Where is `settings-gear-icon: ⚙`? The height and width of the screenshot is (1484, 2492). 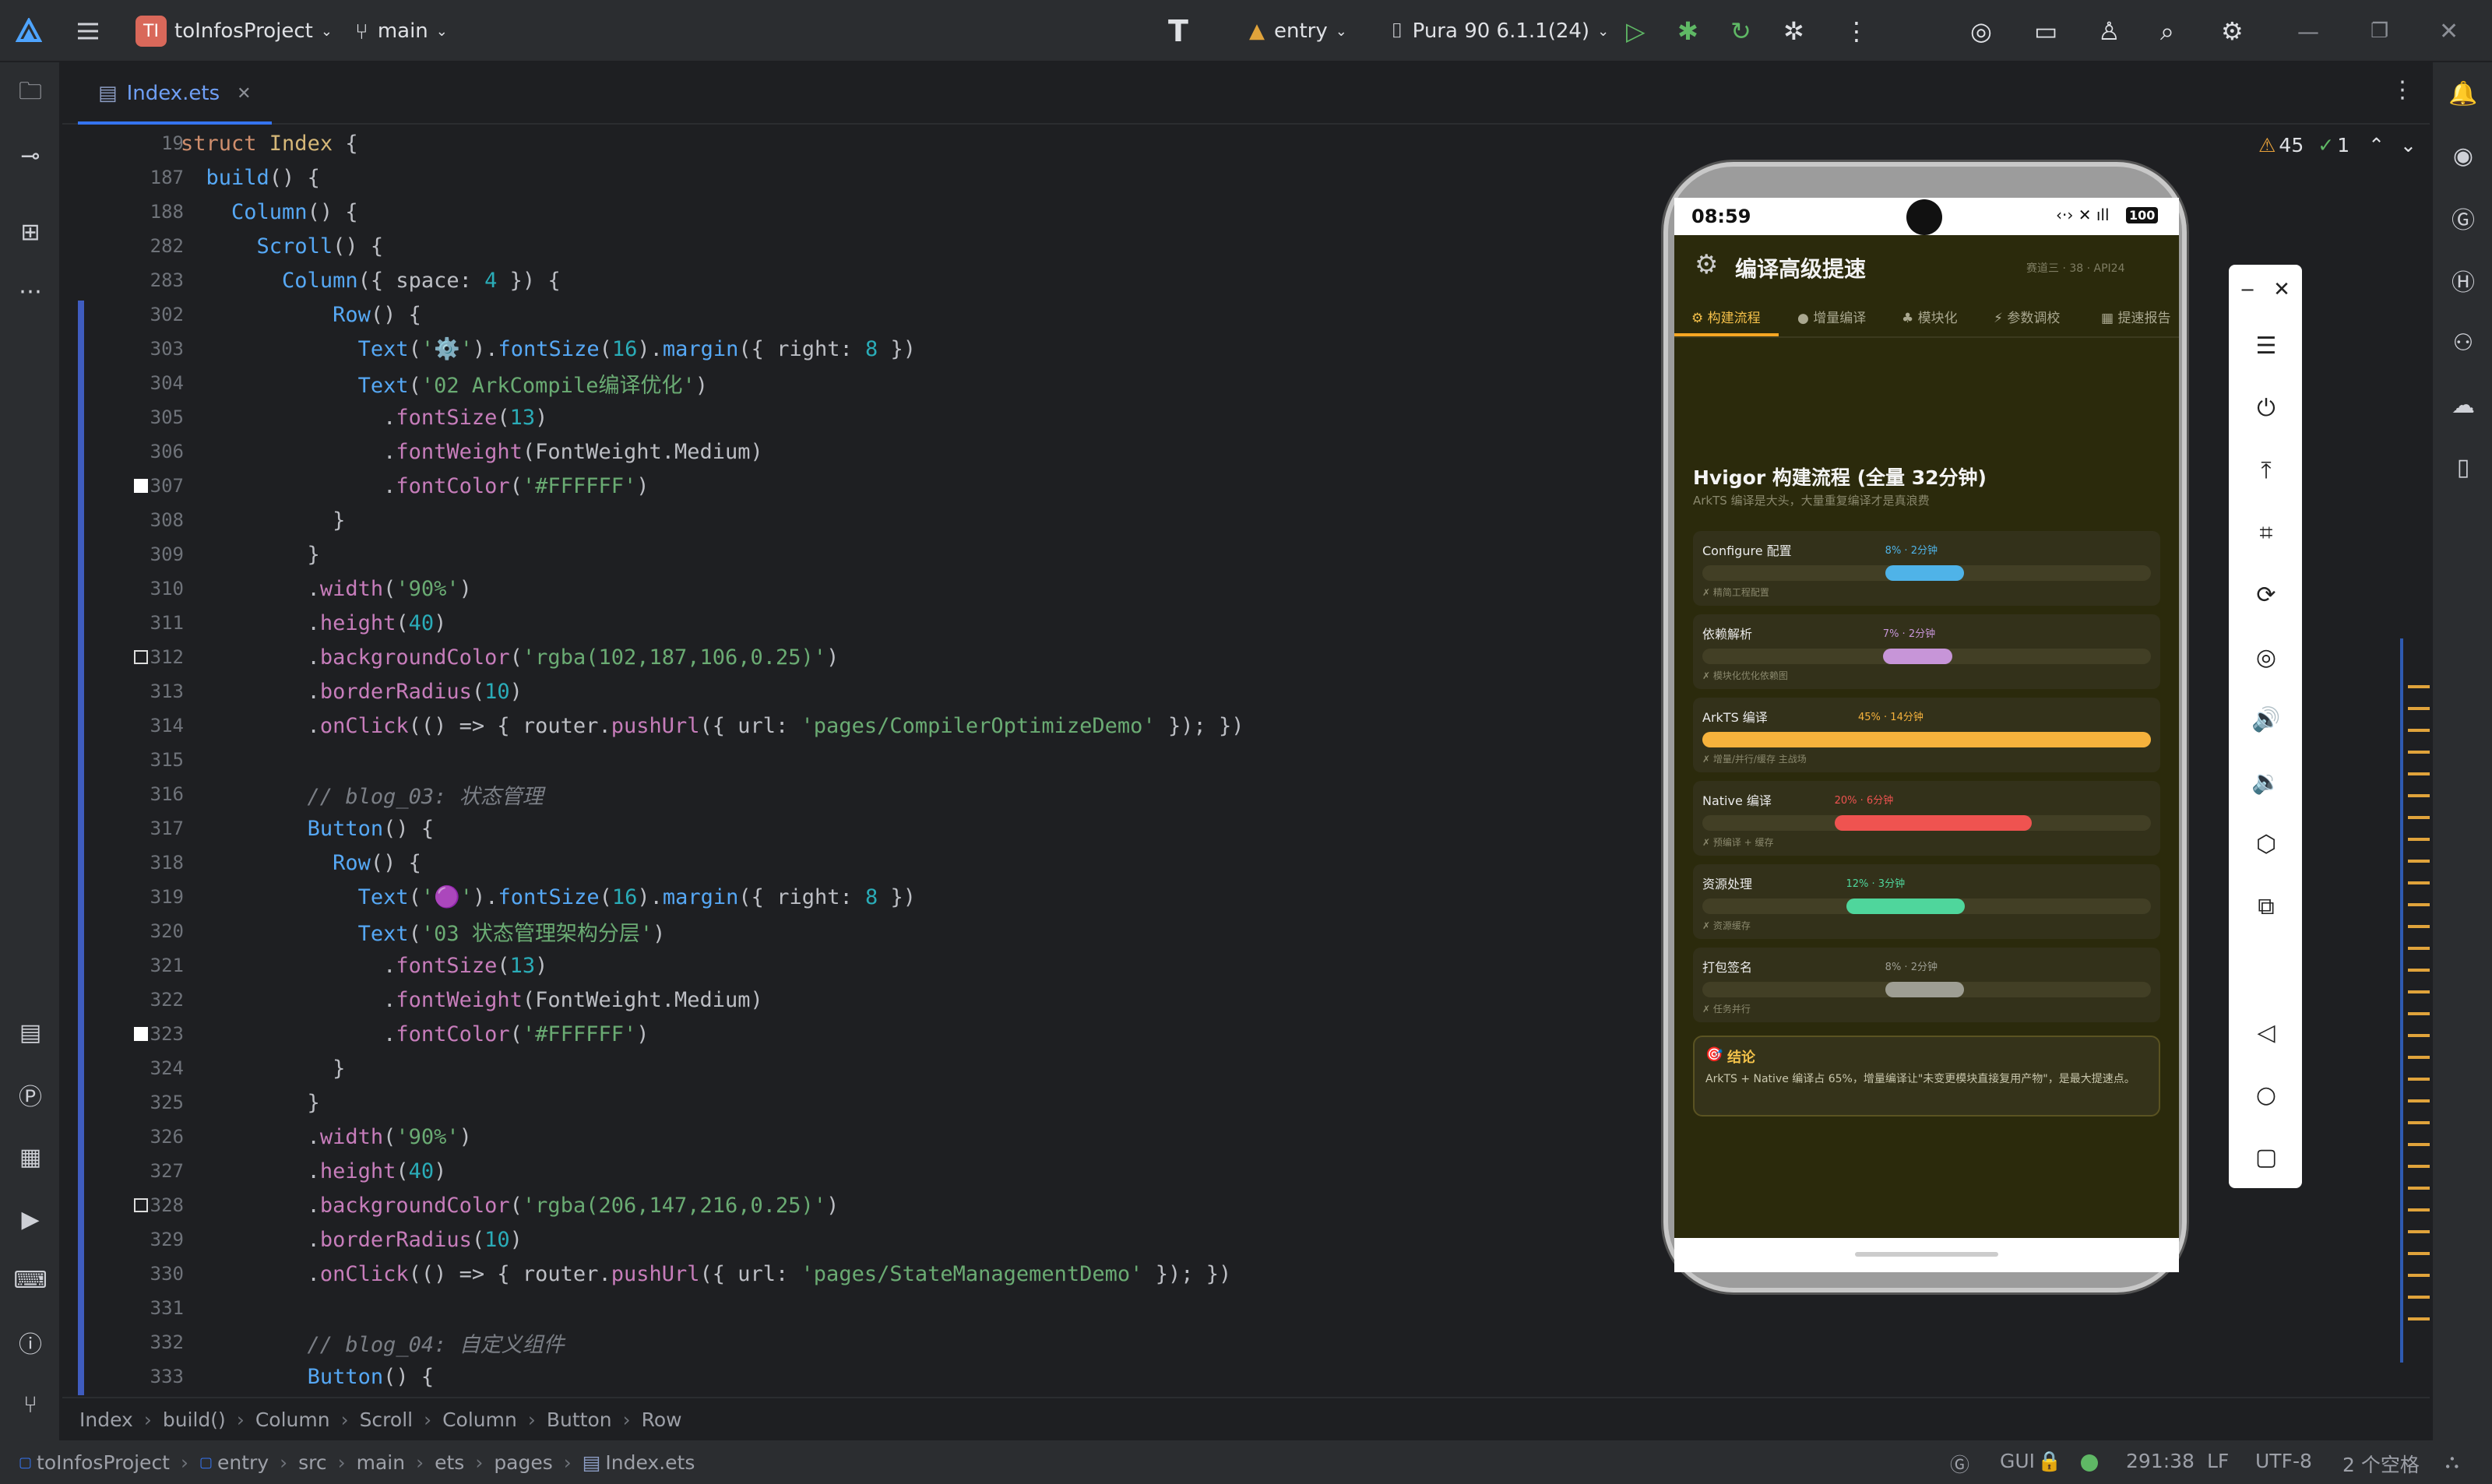
settings-gear-icon: ⚙ is located at coordinates (2232, 31).